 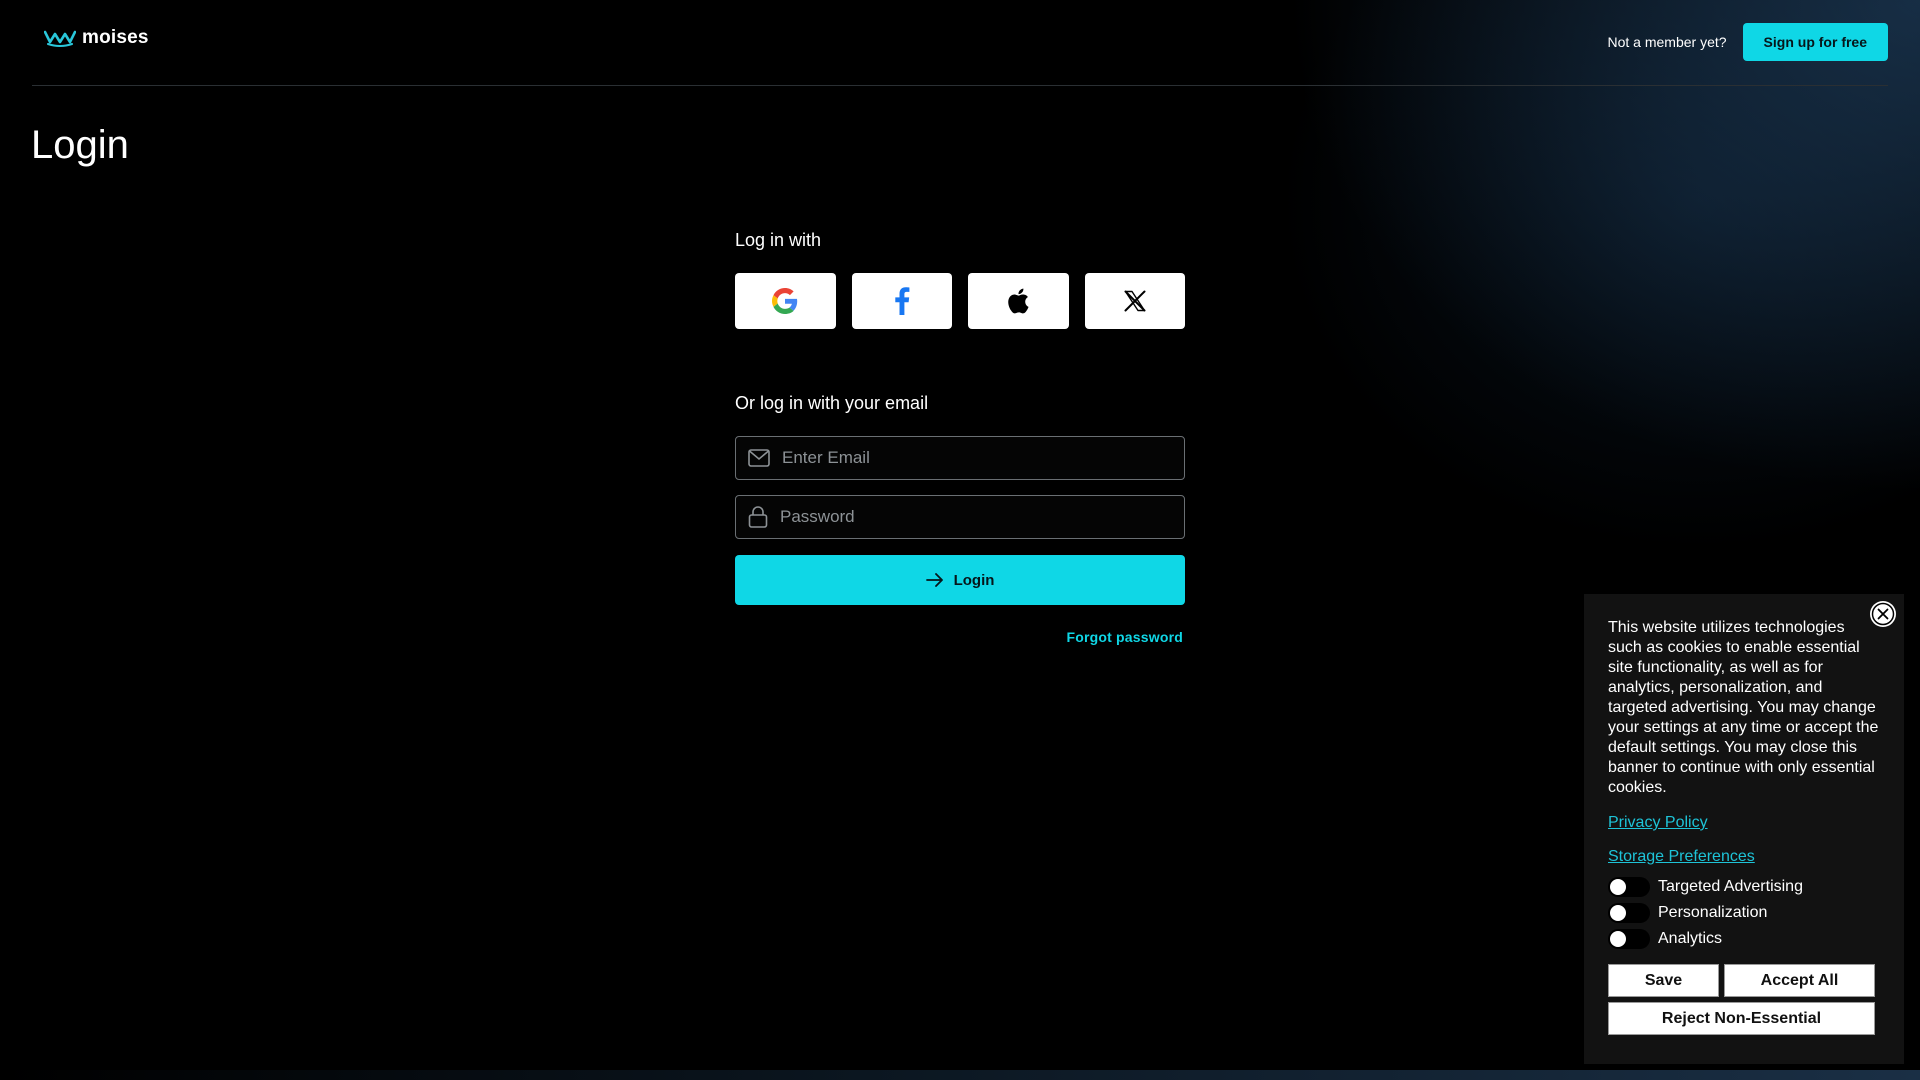 I want to click on google-login-button, so click(x=785, y=301).